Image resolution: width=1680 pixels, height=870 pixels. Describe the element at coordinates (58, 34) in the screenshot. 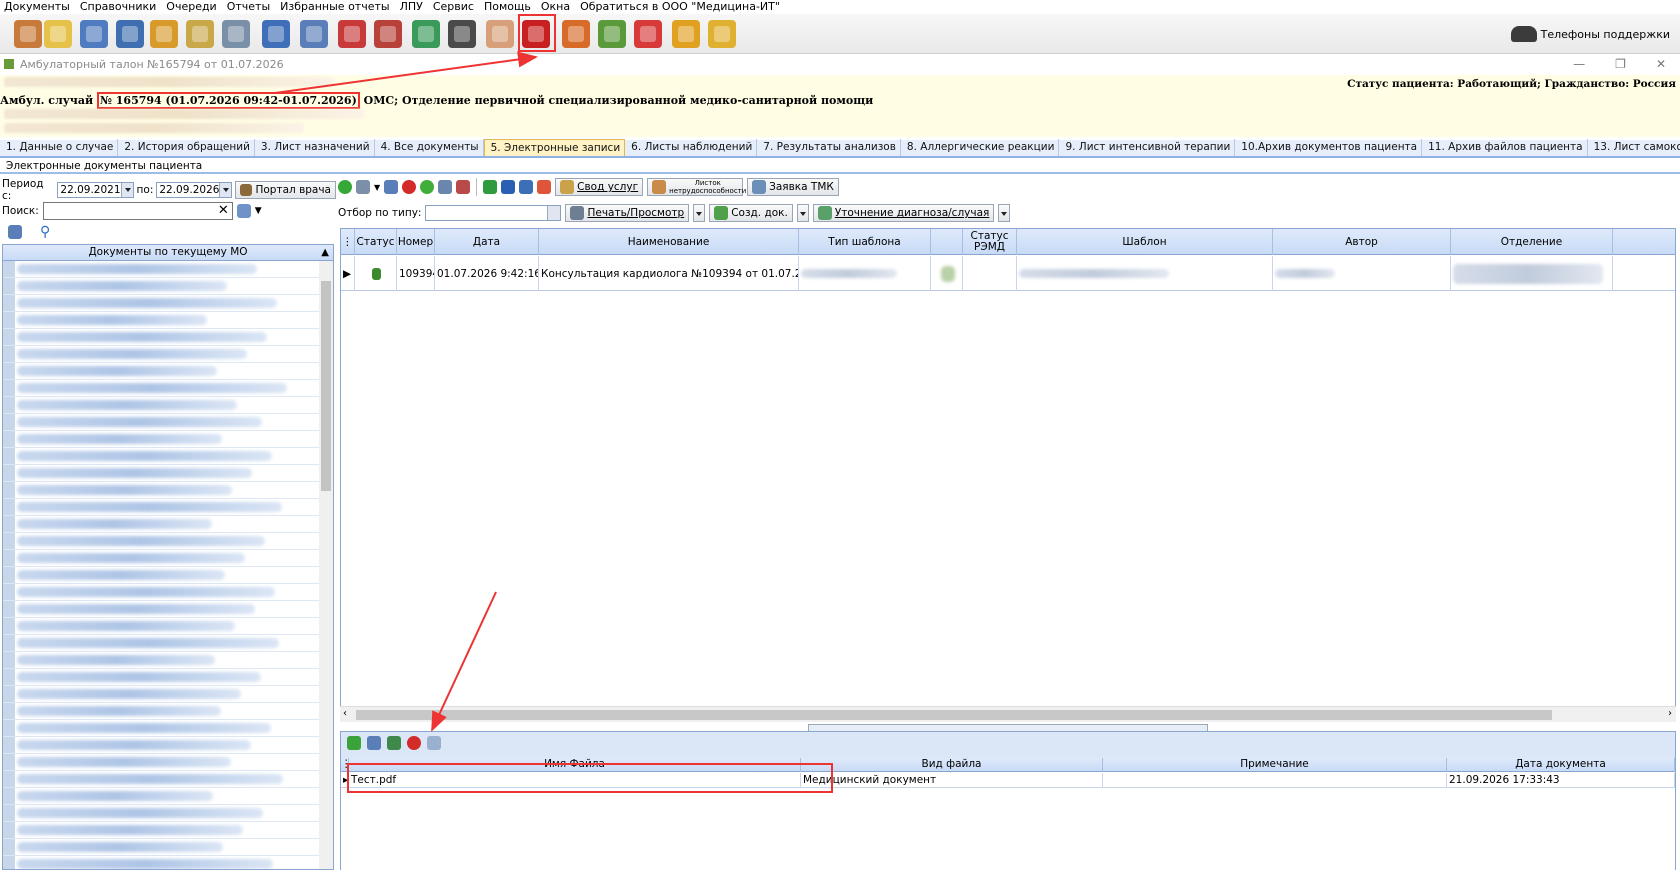

I see `notepad-icon` at that location.